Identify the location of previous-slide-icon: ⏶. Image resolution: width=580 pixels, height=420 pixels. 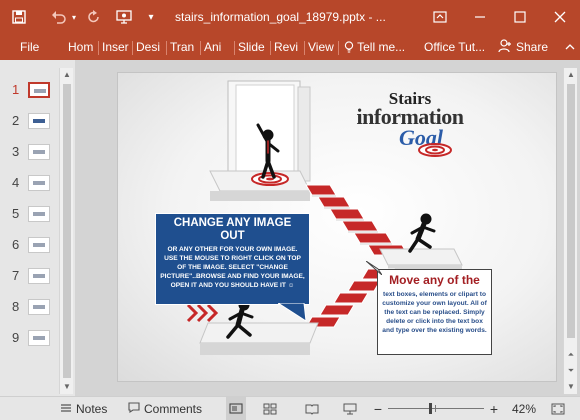
(571, 355).